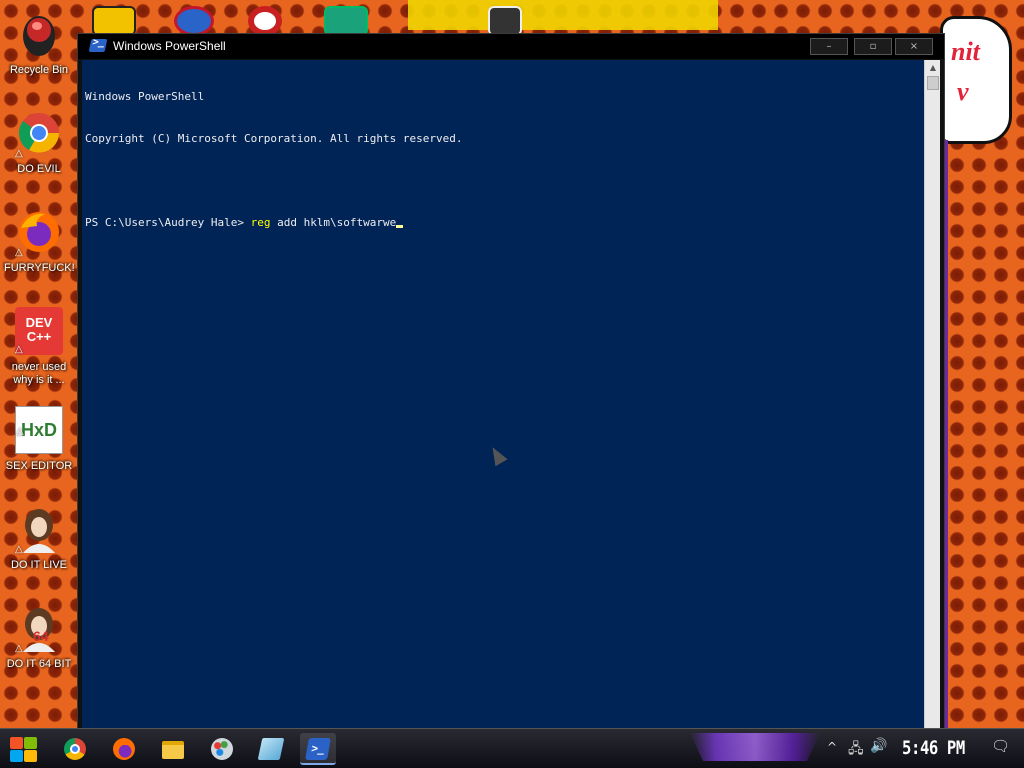  I want to click on desktop-icon-label: DO IT 64 BIT, so click(39, 664).